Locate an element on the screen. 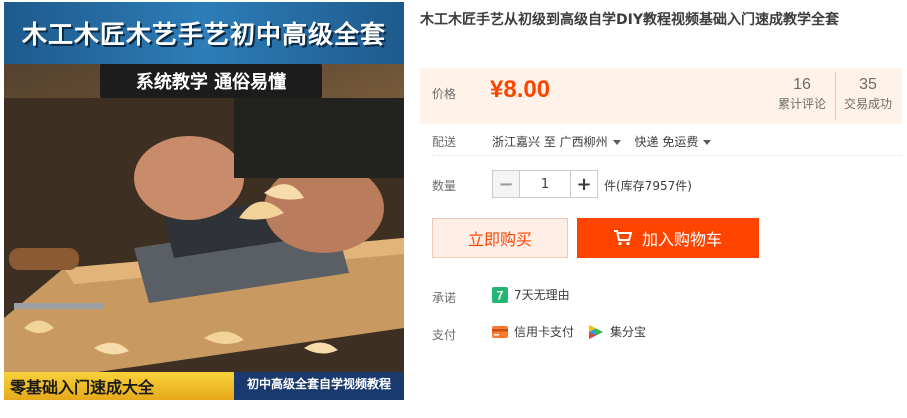 Image resolution: width=907 pixels, height=418 pixels. payment-method-jifenbao: 集分宝 is located at coordinates (617, 331).